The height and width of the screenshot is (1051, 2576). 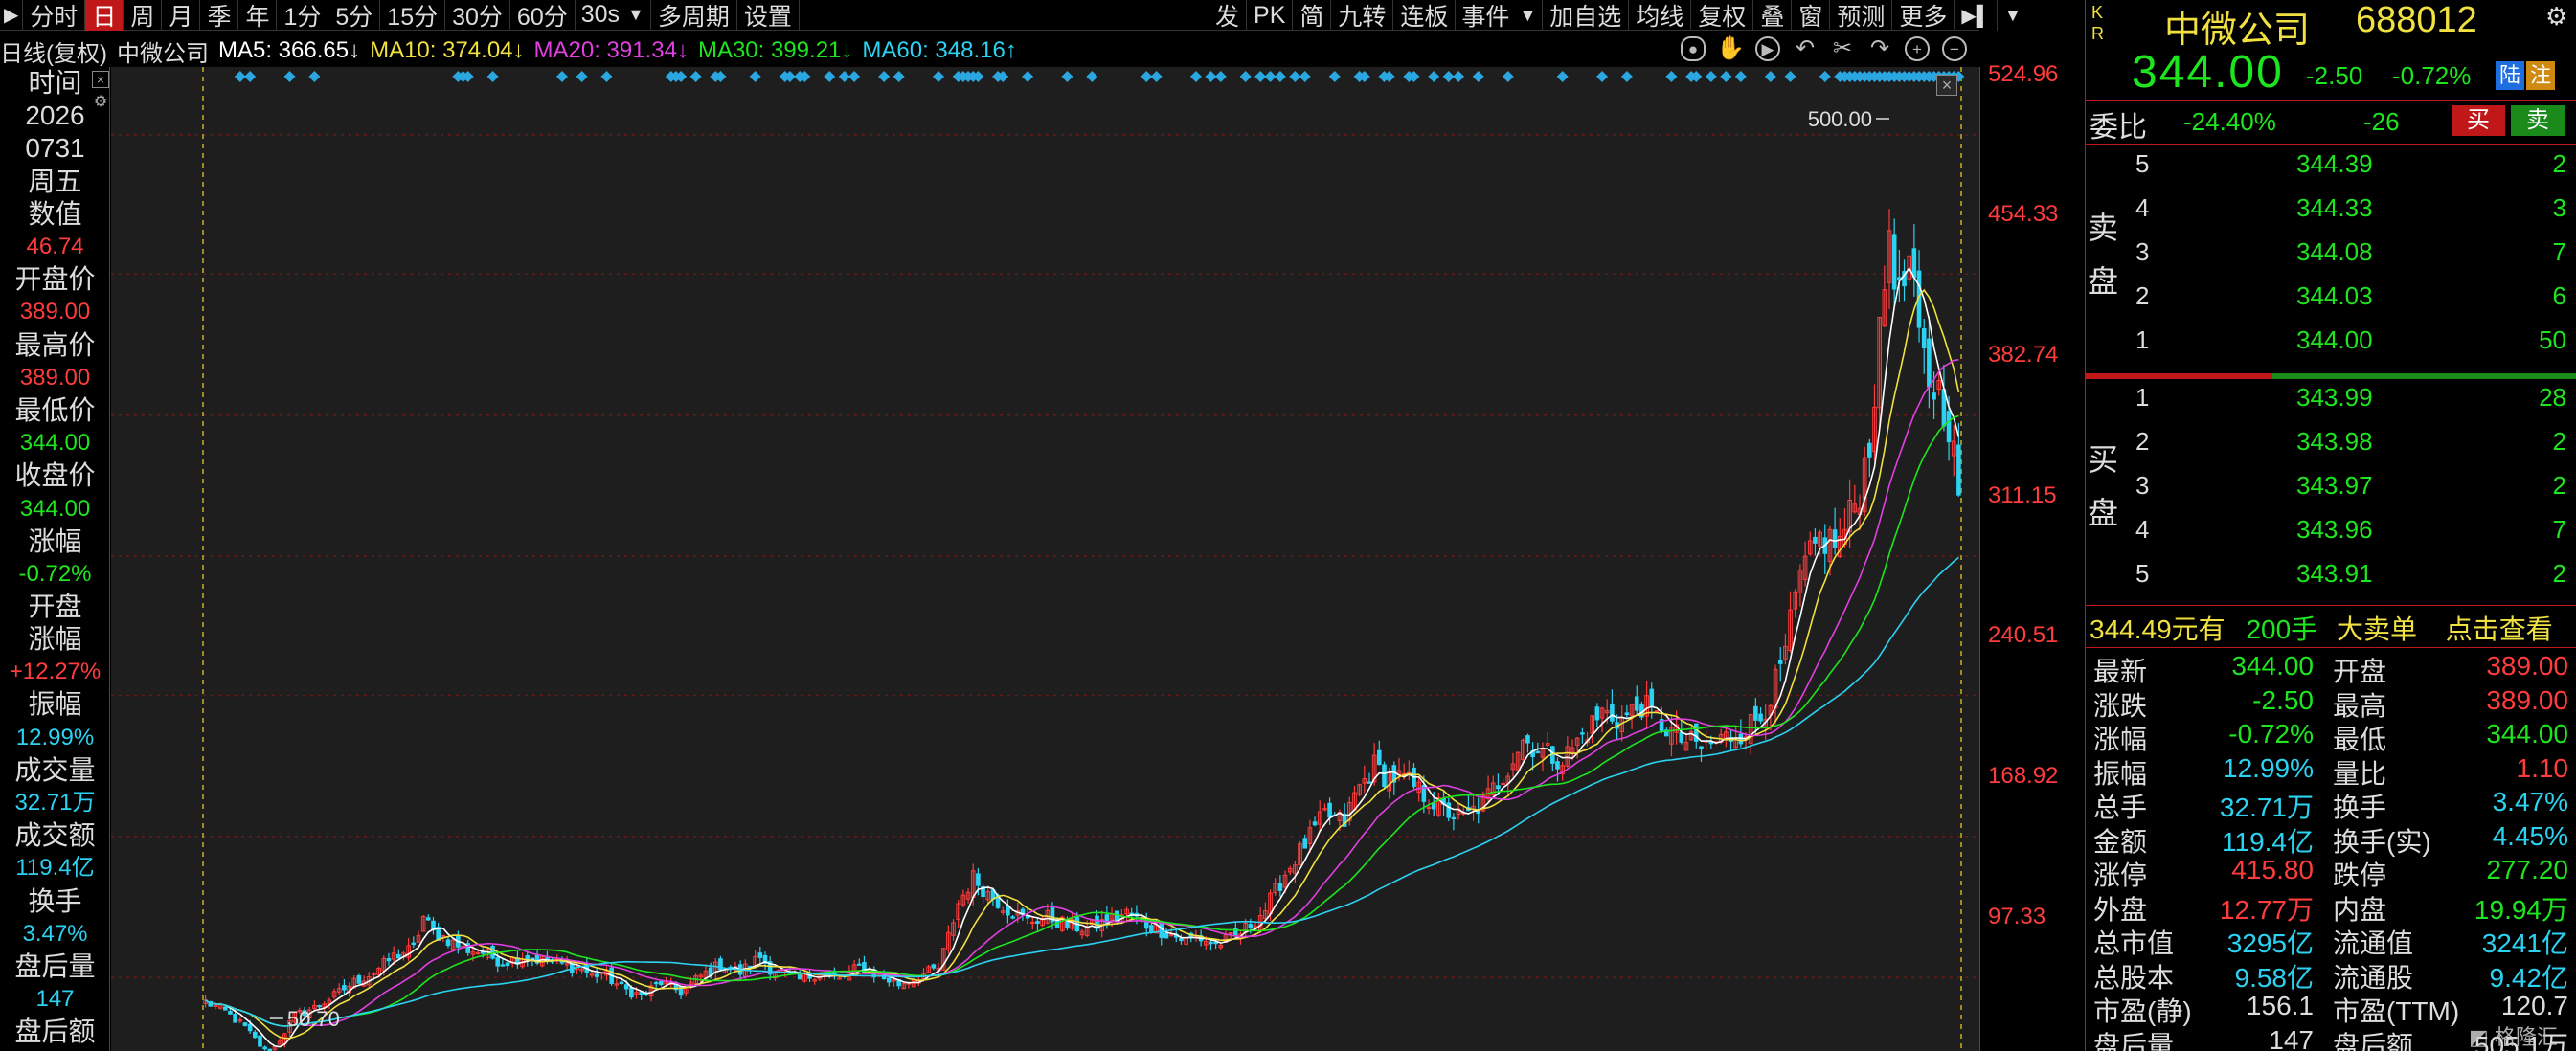 I want to click on btn-more: 更多, so click(x=1923, y=15).